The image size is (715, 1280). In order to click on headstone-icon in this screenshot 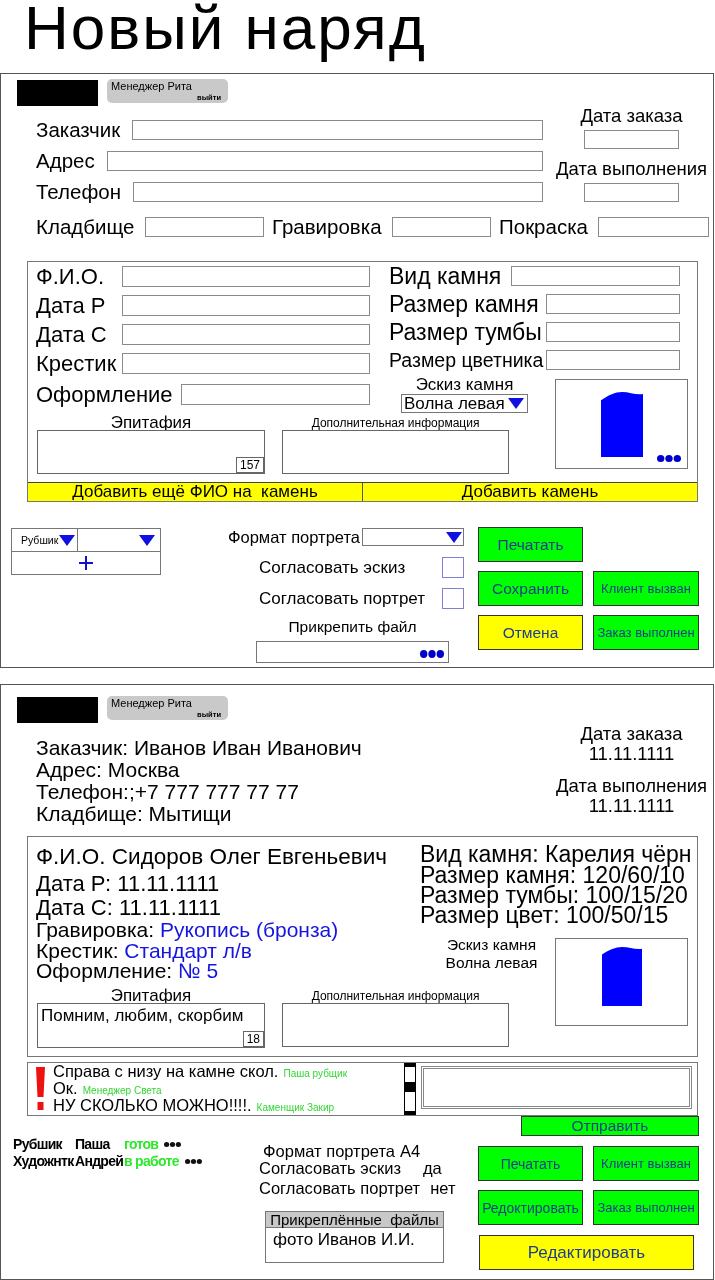, I will do `click(621, 975)`.